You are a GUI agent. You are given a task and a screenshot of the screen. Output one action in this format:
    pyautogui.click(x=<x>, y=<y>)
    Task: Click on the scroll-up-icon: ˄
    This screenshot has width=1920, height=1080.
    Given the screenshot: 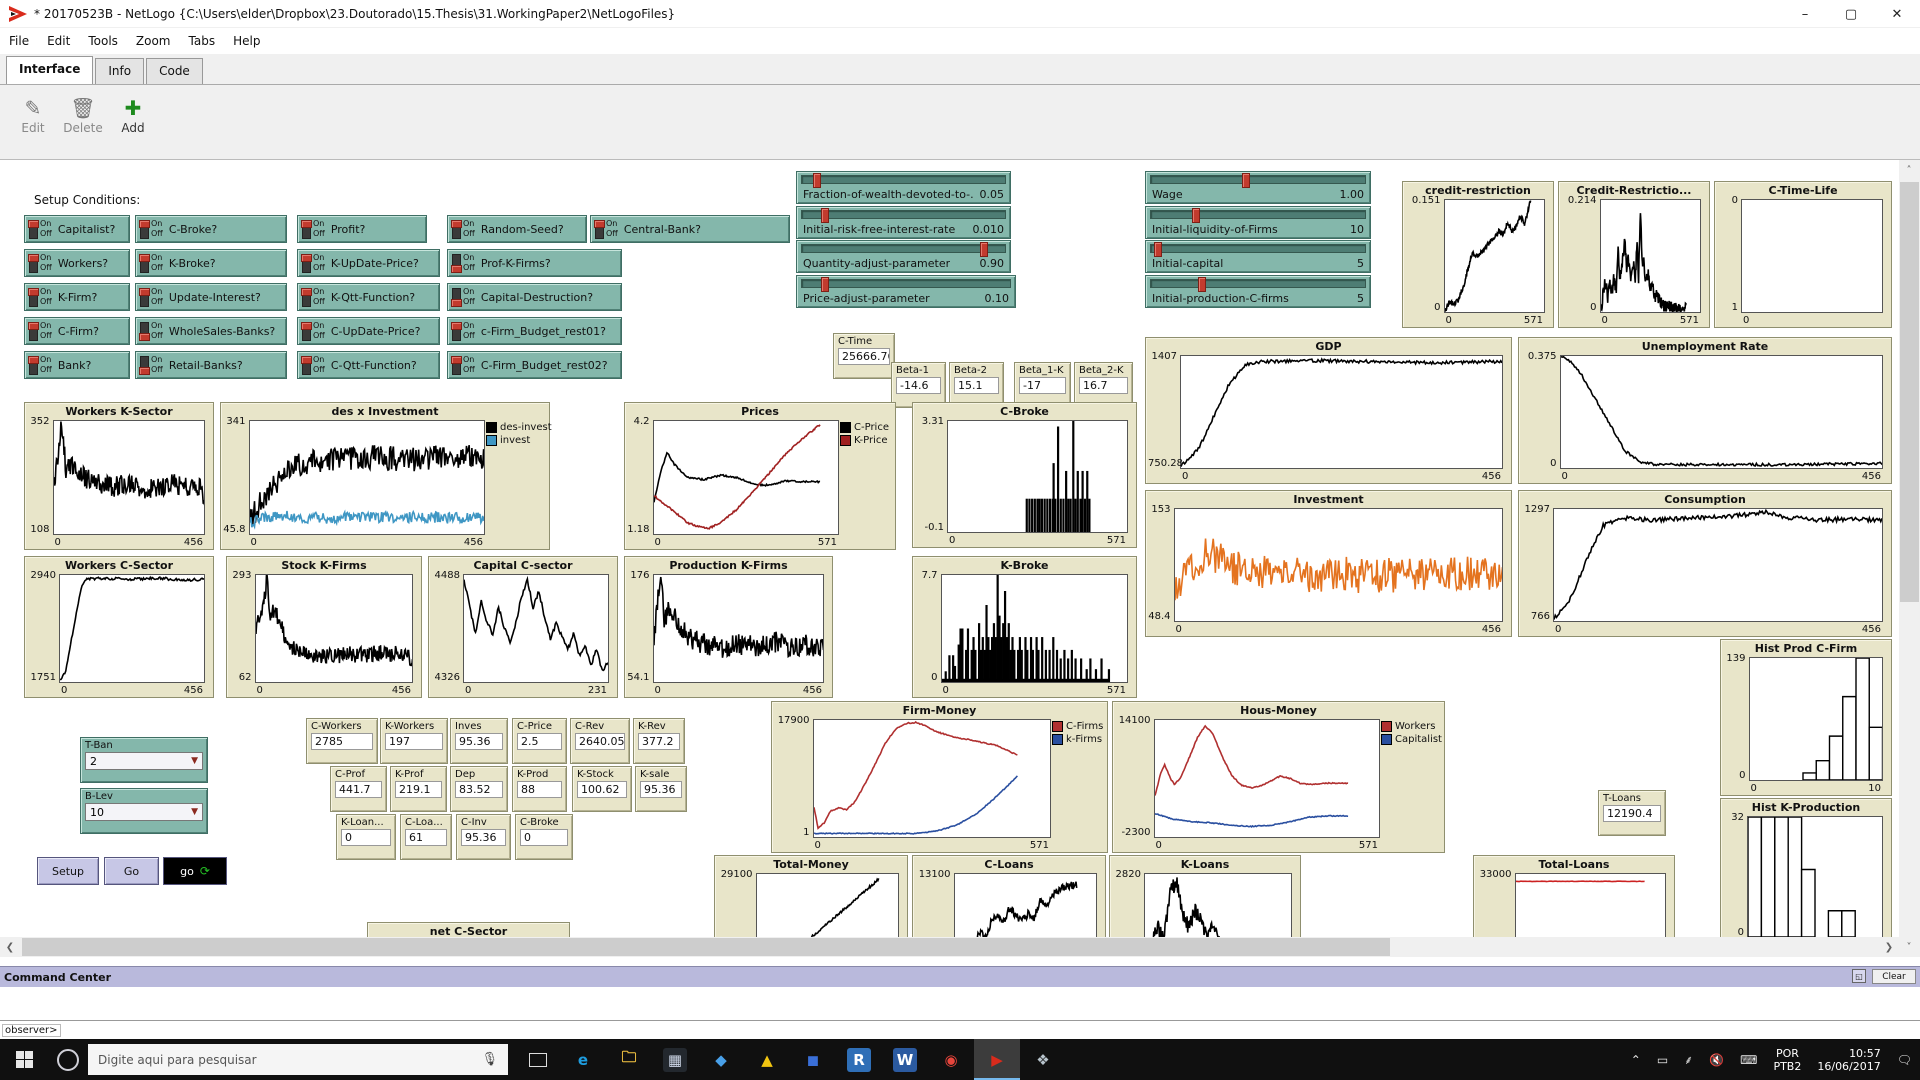 What is the action you would take?
    pyautogui.click(x=1909, y=170)
    